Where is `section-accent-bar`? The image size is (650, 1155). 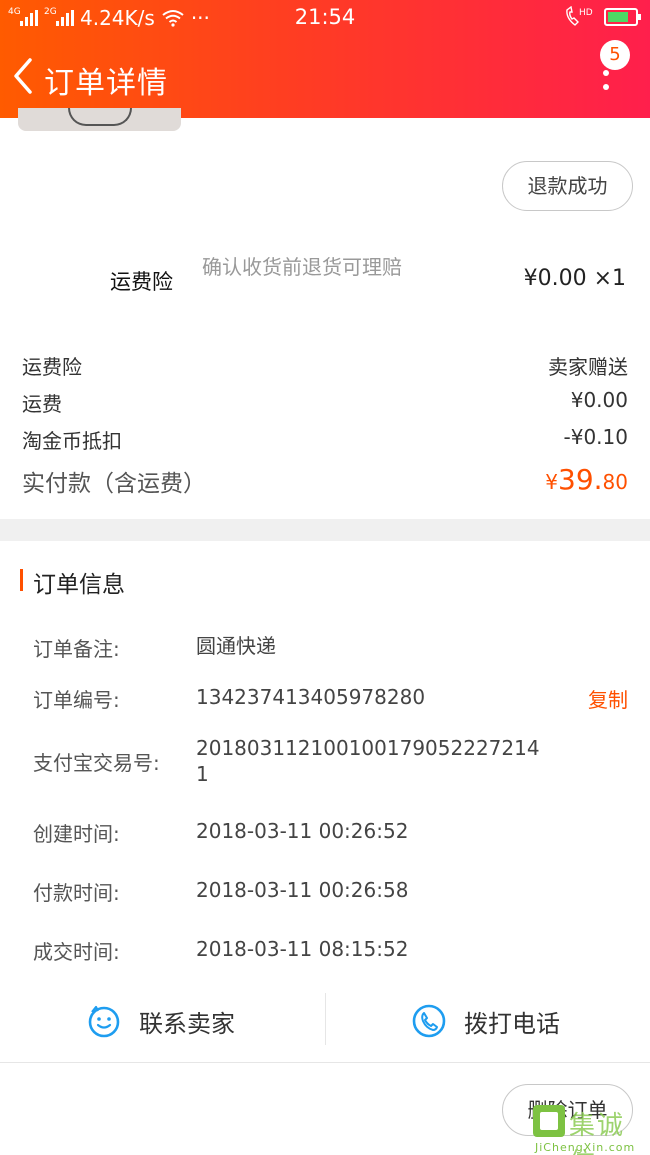 section-accent-bar is located at coordinates (21, 580).